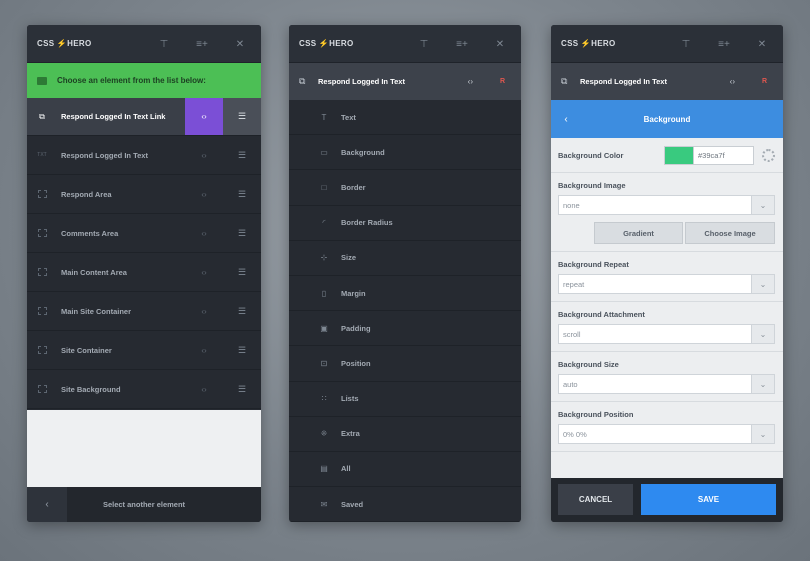 The width and height of the screenshot is (810, 561). I want to click on property-row: ◜ Border Radius, so click(405, 223).